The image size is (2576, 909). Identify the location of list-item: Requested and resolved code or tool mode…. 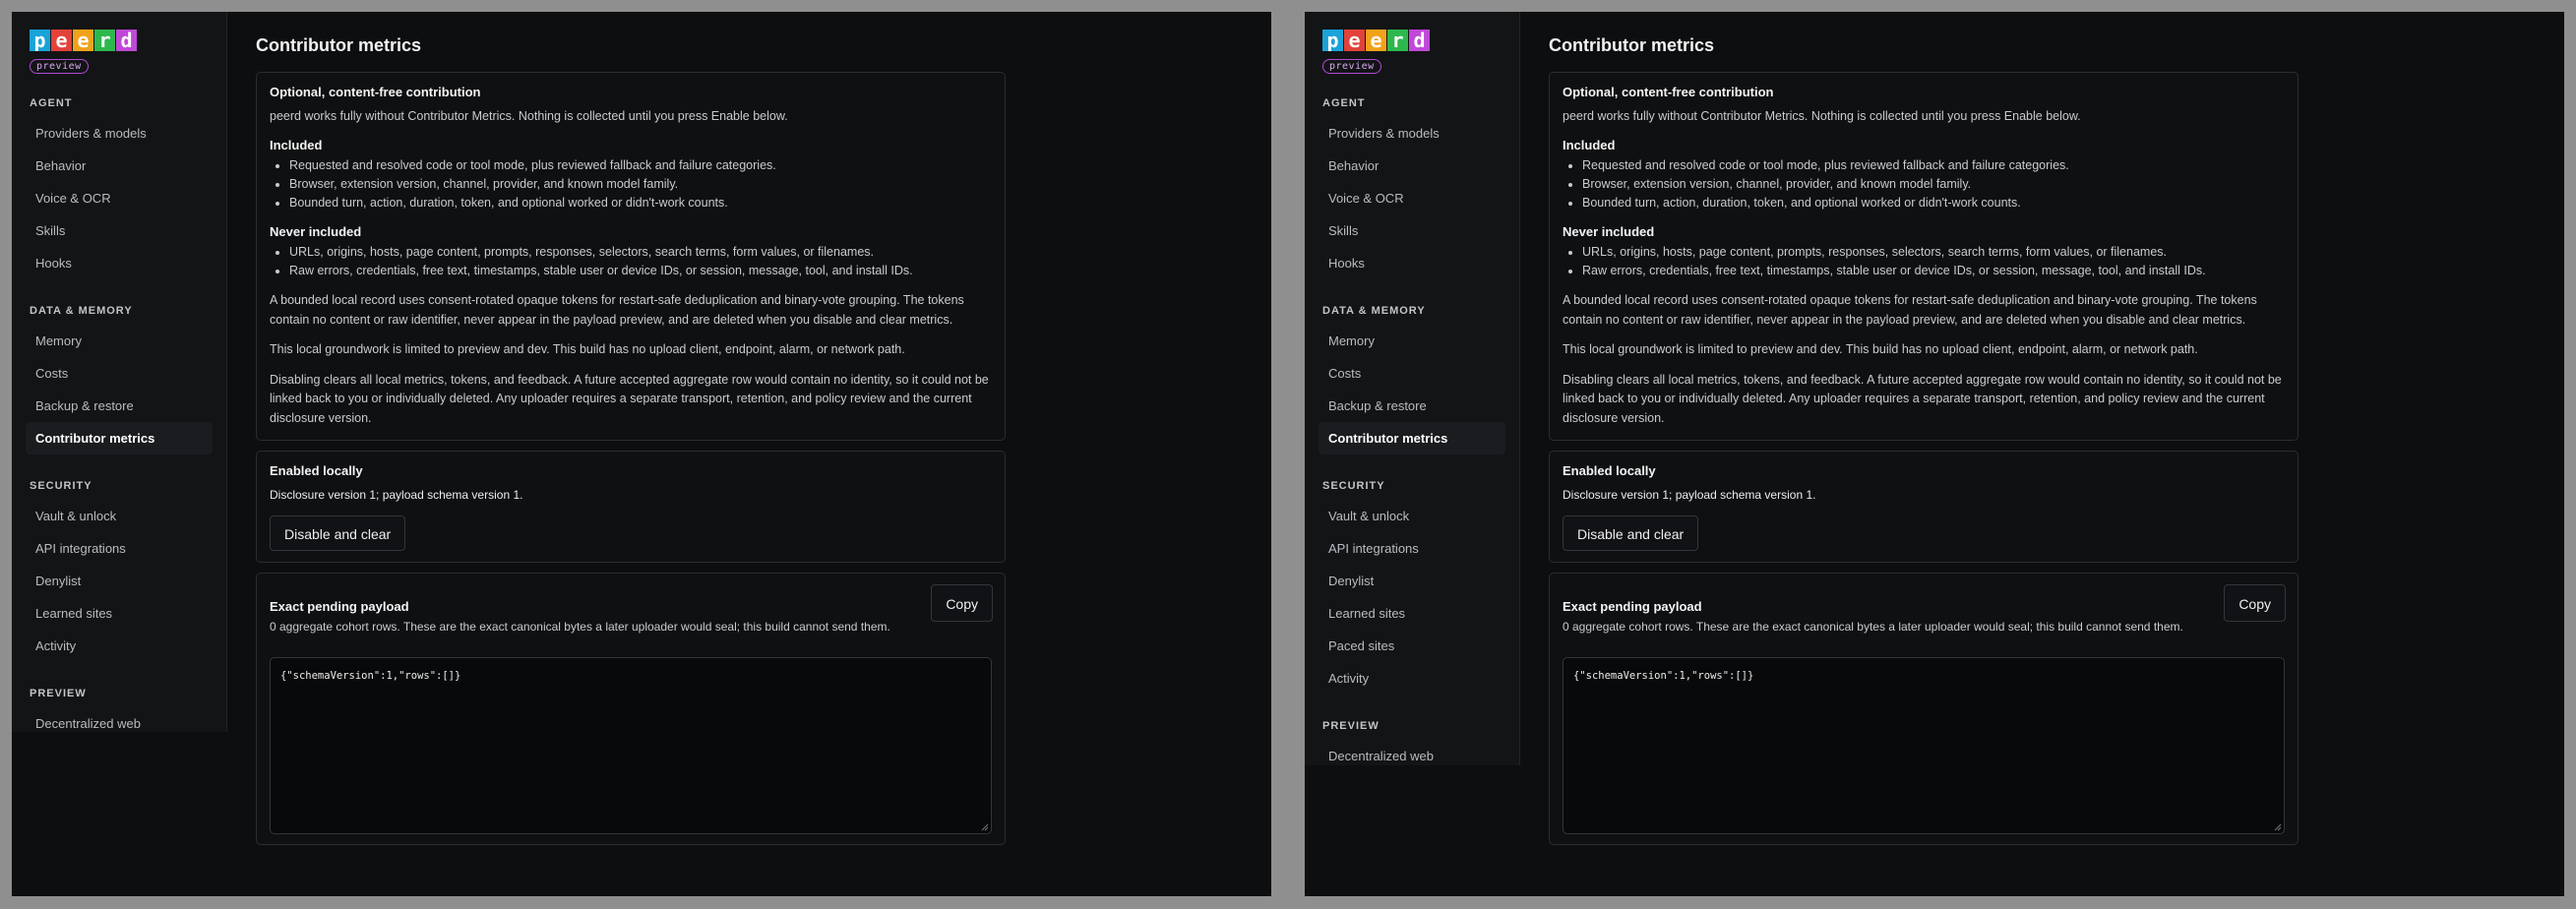
(1933, 165).